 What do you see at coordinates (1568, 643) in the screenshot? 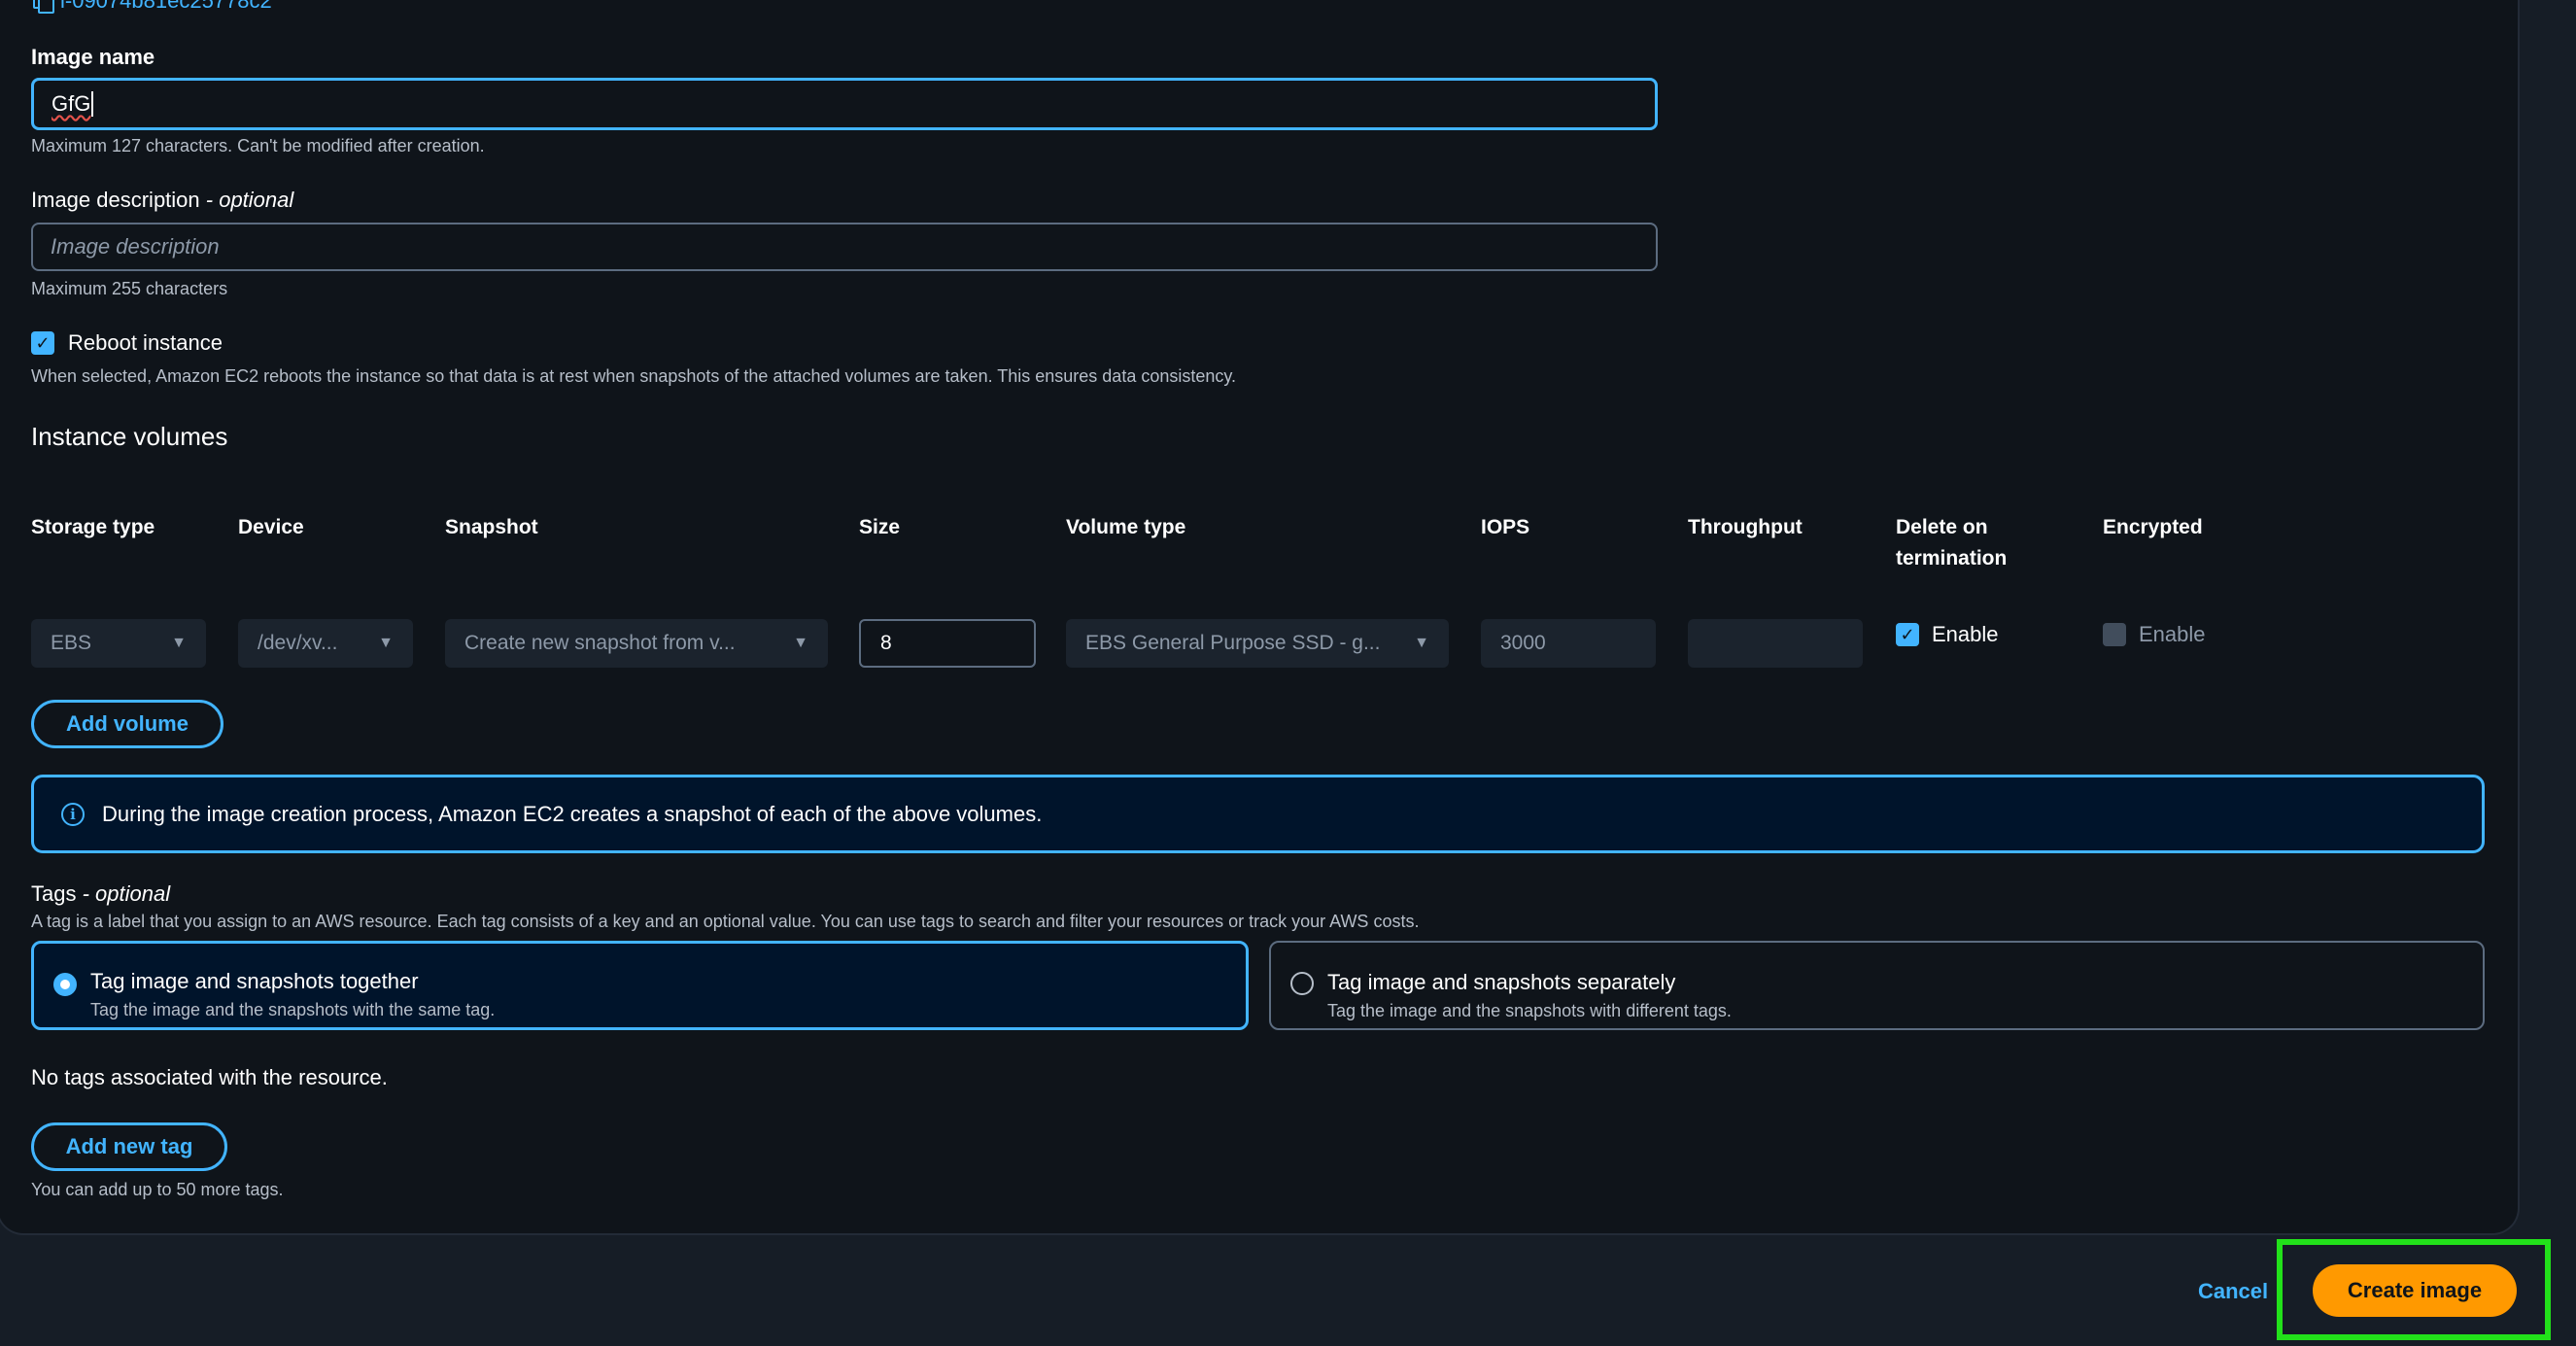
I see `iops-input: 3000` at bounding box center [1568, 643].